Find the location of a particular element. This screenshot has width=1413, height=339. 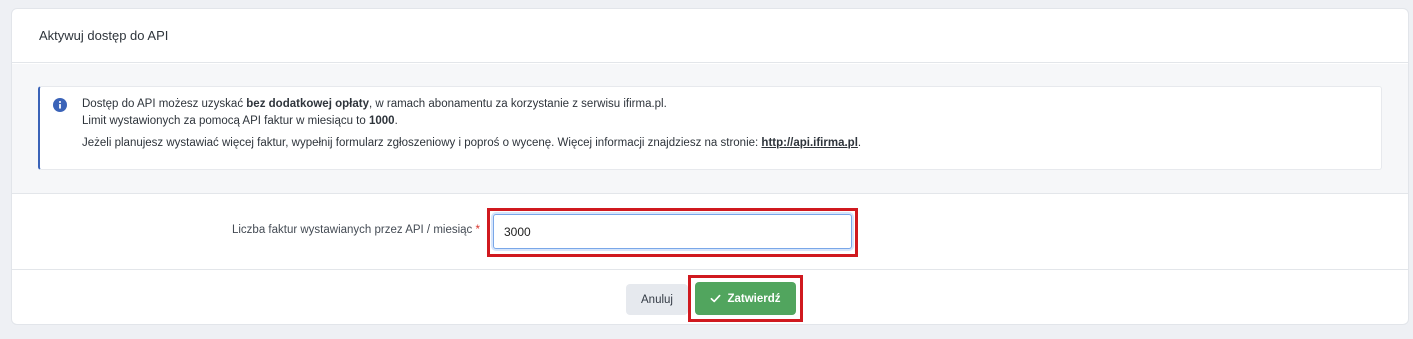

submit-button-label: Zatwierdź is located at coordinates (754, 298).